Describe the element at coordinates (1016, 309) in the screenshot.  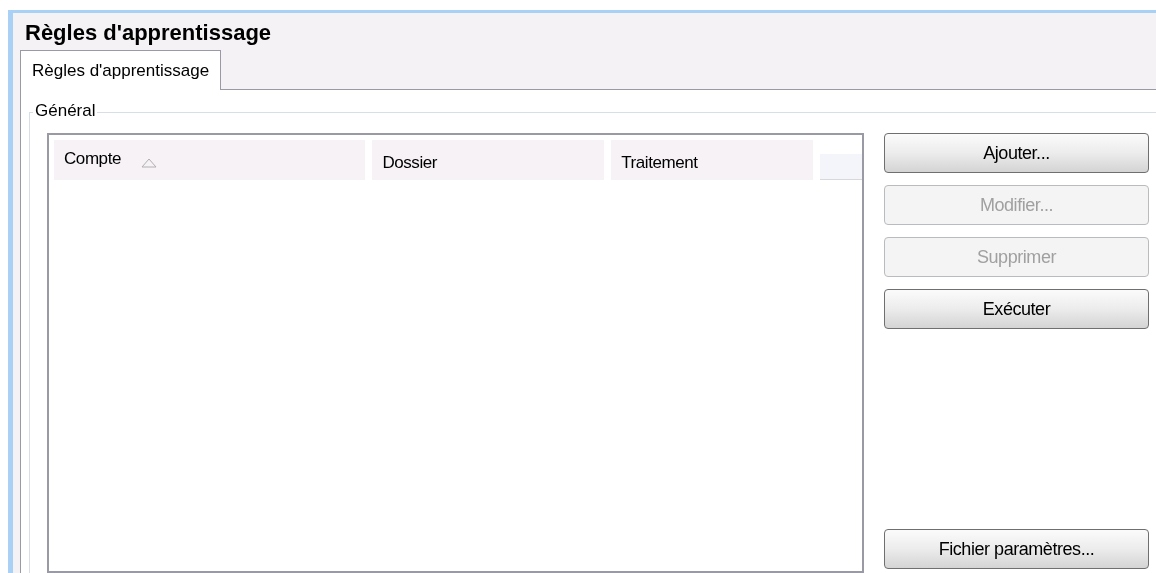
I see `action-button: Exécuter` at that location.